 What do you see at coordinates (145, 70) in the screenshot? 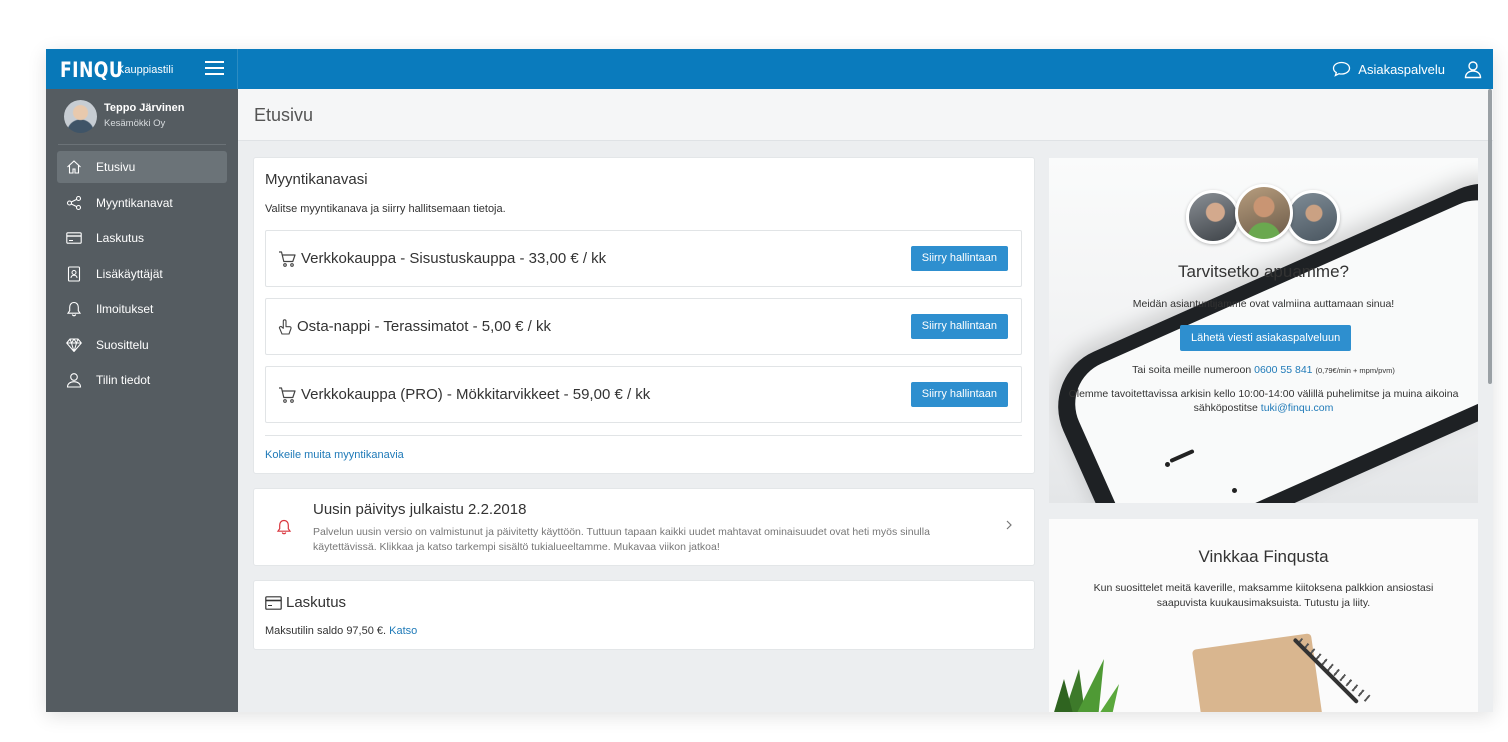
I see `logo-subtitle: Kauppiastili` at bounding box center [145, 70].